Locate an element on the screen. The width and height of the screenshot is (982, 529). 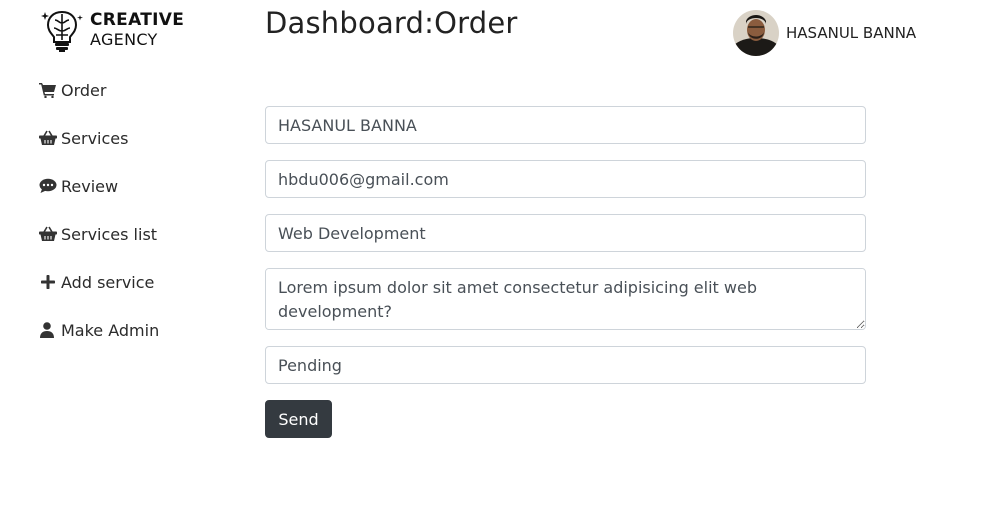
brand-name-line2: AGENCY is located at coordinates (124, 39).